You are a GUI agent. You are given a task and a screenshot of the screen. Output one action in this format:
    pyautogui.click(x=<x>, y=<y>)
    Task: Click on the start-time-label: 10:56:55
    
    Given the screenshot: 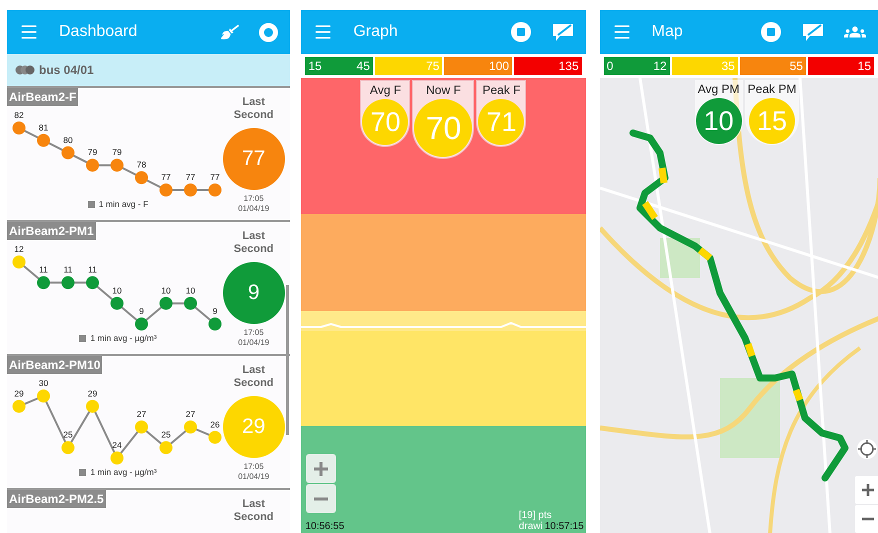 What is the action you would take?
    pyautogui.click(x=324, y=527)
    